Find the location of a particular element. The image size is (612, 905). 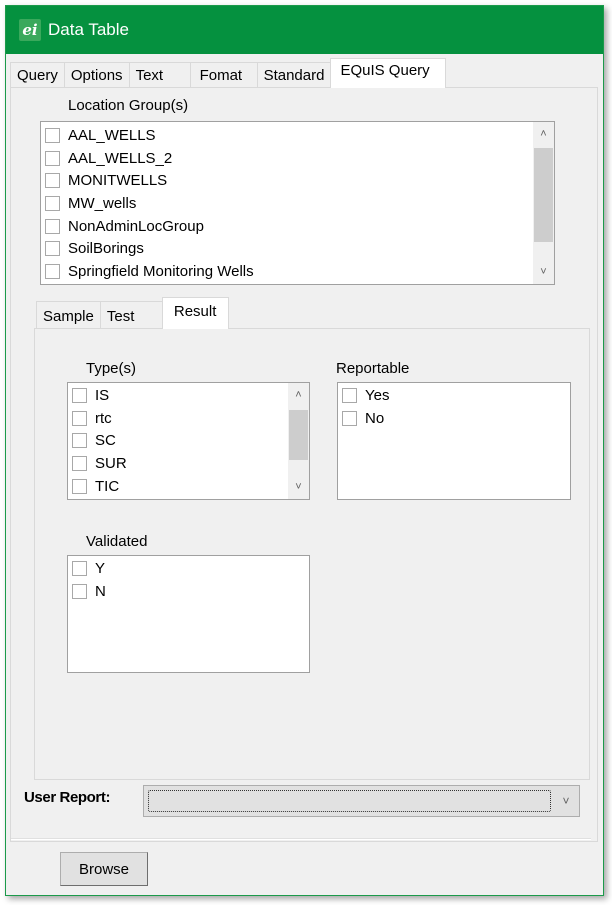

tab-text: Text is located at coordinates (159, 75).